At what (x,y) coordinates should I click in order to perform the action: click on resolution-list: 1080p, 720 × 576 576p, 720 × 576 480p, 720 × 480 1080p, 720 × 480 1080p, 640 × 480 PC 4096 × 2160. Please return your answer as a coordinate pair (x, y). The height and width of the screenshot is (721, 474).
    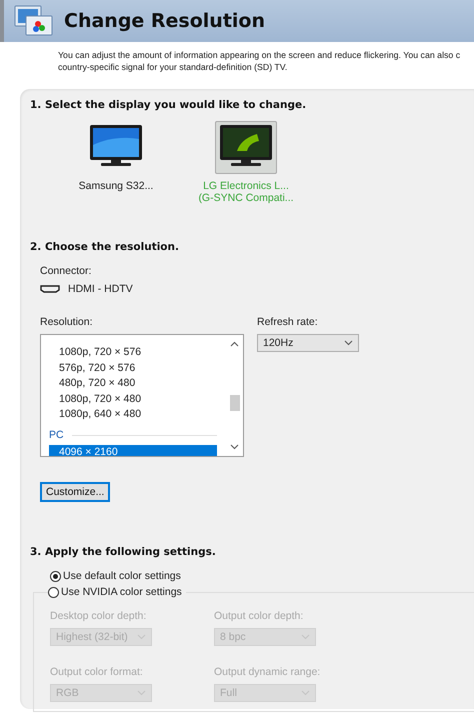
    Looking at the image, I should click on (142, 395).